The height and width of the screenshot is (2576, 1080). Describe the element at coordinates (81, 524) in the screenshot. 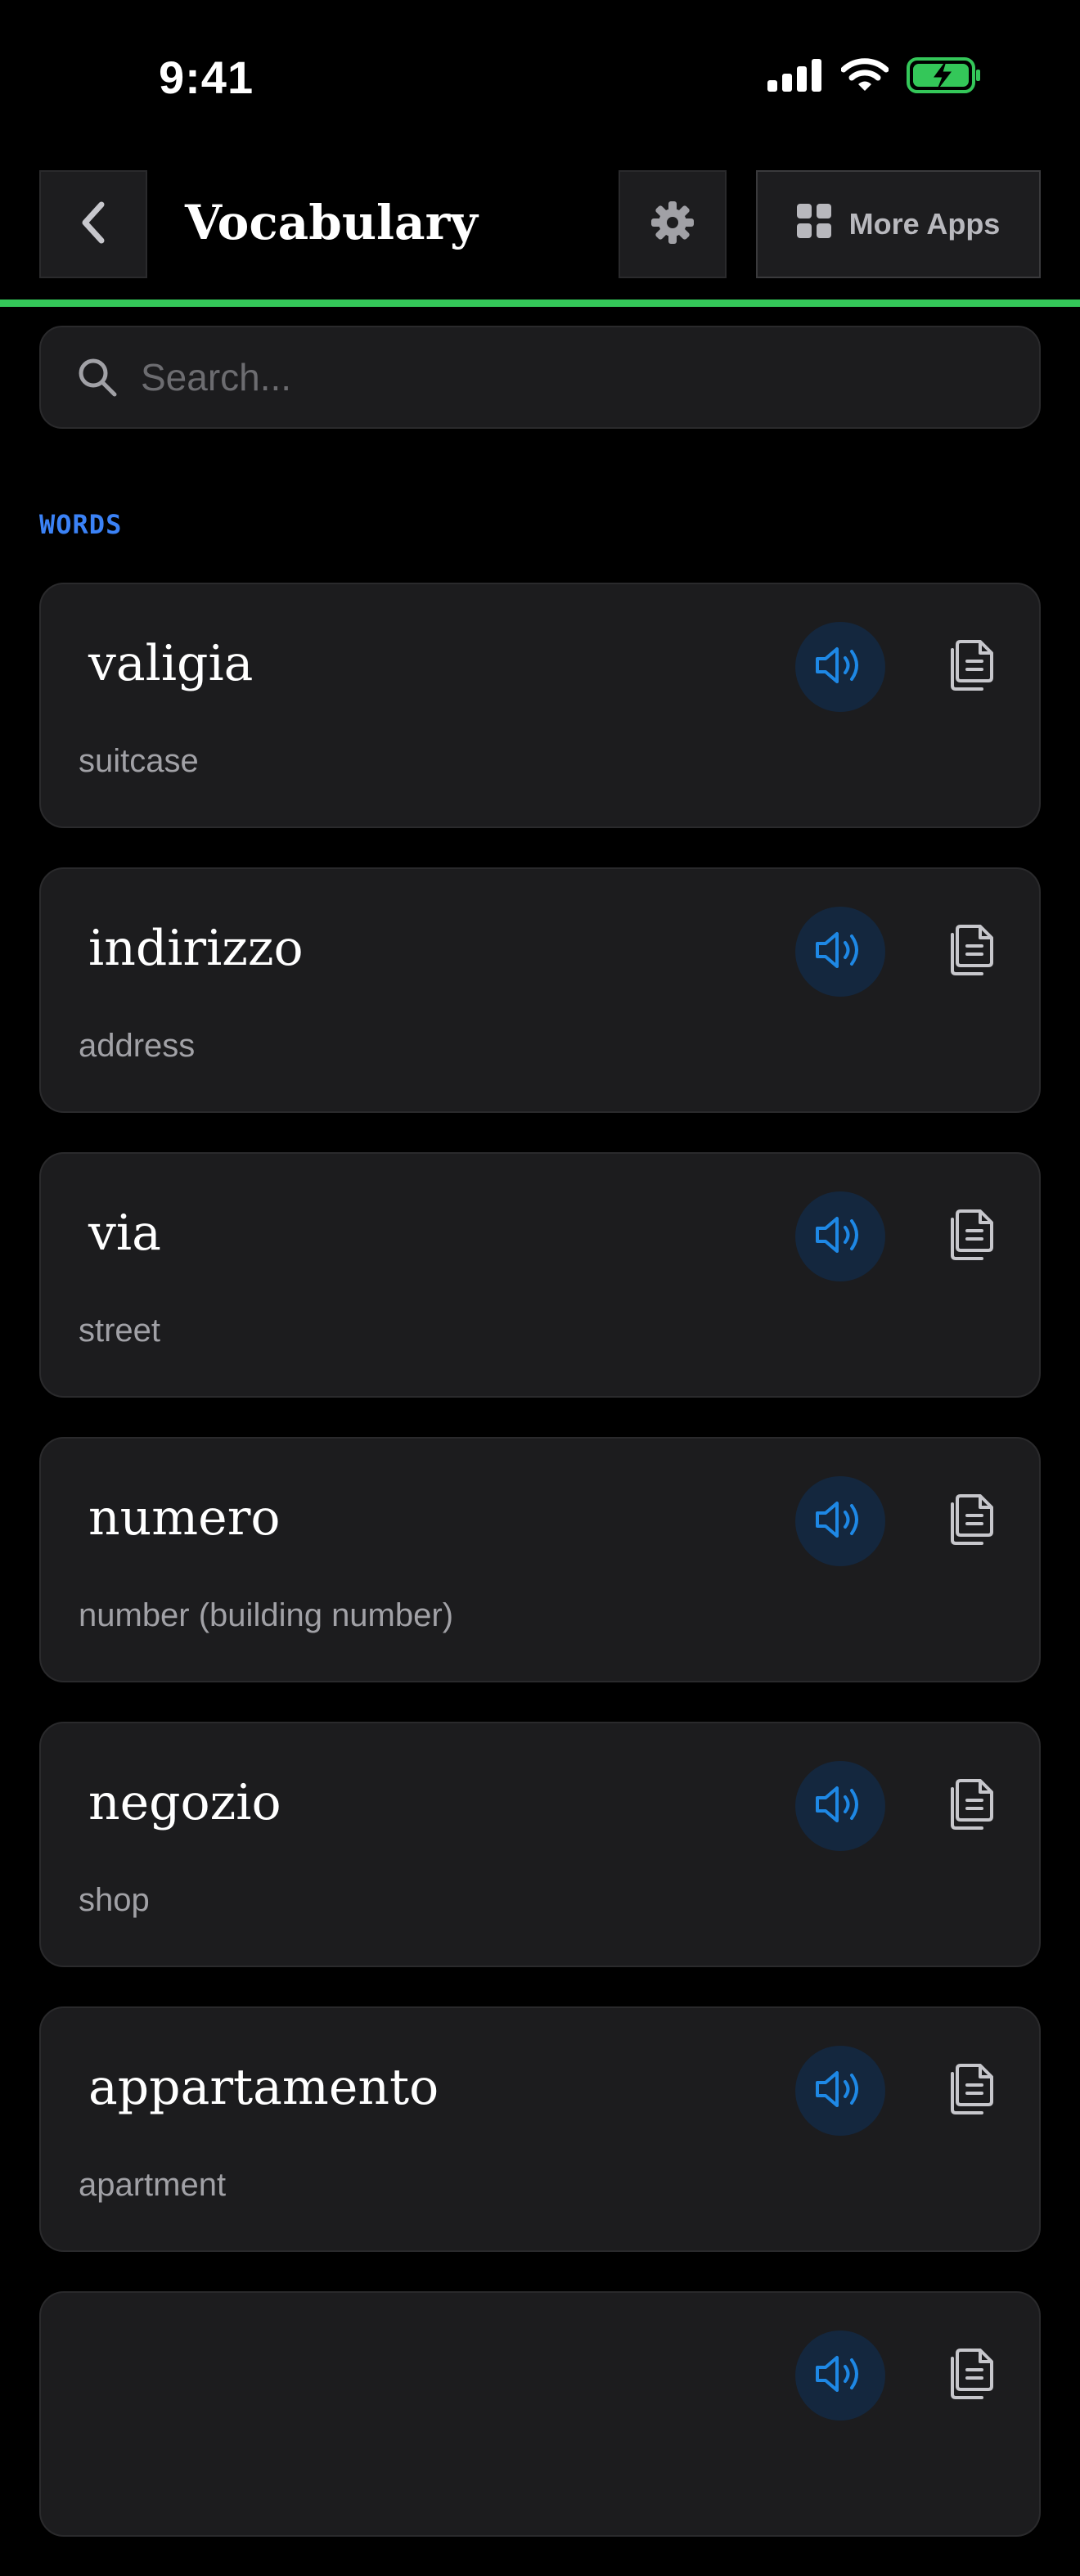

I see `section-label-words: WORDS` at that location.